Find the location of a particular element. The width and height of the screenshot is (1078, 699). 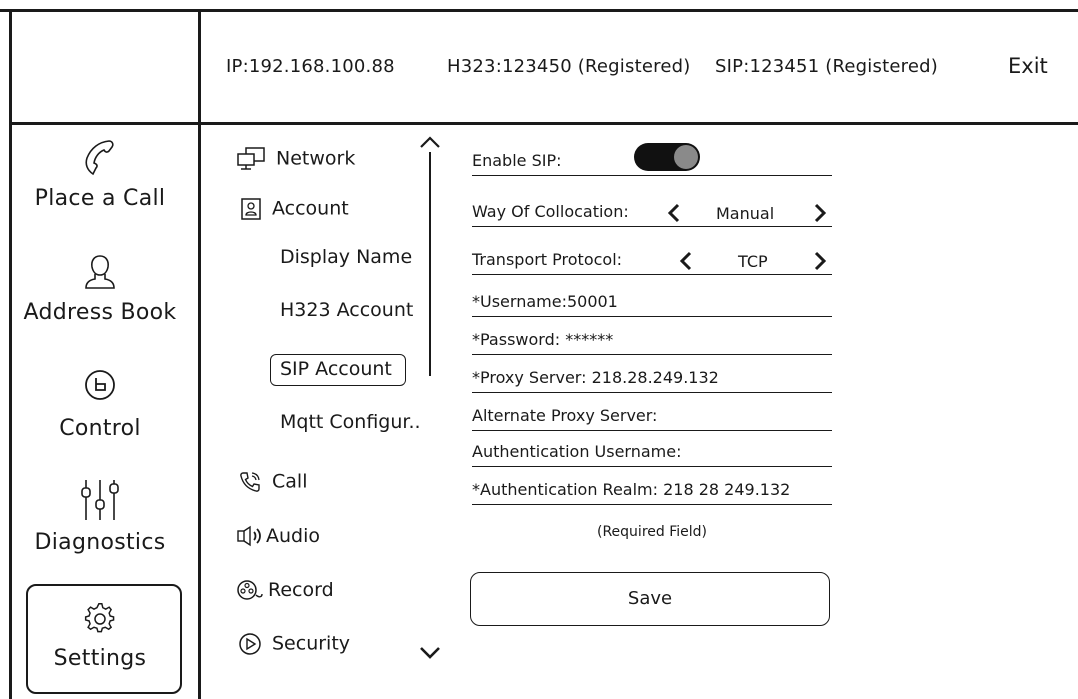

alternate-proxy-field: Alternate Proxy Server: is located at coordinates (652, 418).